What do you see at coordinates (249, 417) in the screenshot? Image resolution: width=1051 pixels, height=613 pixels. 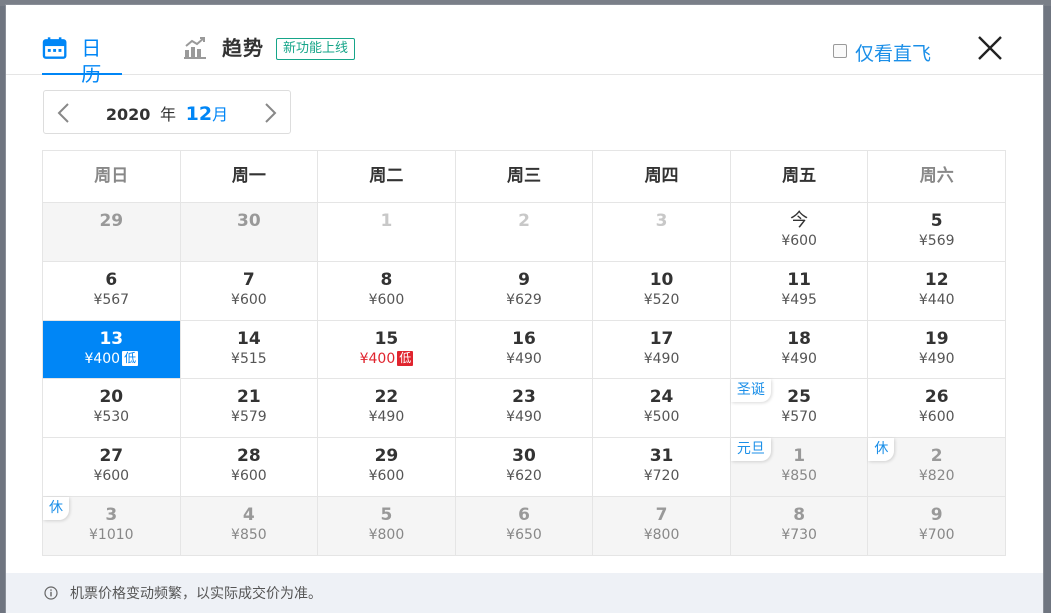 I see `day-price: ¥579` at bounding box center [249, 417].